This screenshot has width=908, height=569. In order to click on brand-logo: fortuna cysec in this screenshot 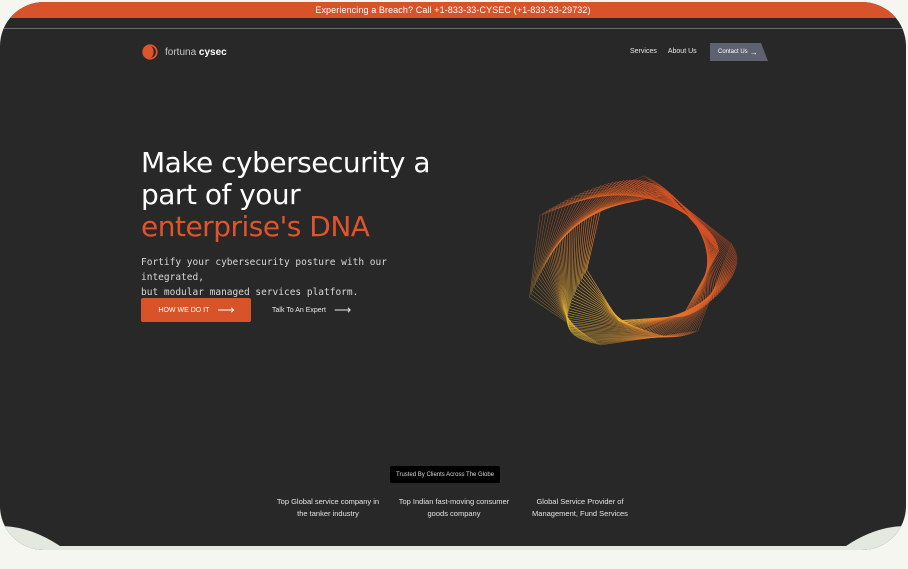, I will do `click(184, 52)`.